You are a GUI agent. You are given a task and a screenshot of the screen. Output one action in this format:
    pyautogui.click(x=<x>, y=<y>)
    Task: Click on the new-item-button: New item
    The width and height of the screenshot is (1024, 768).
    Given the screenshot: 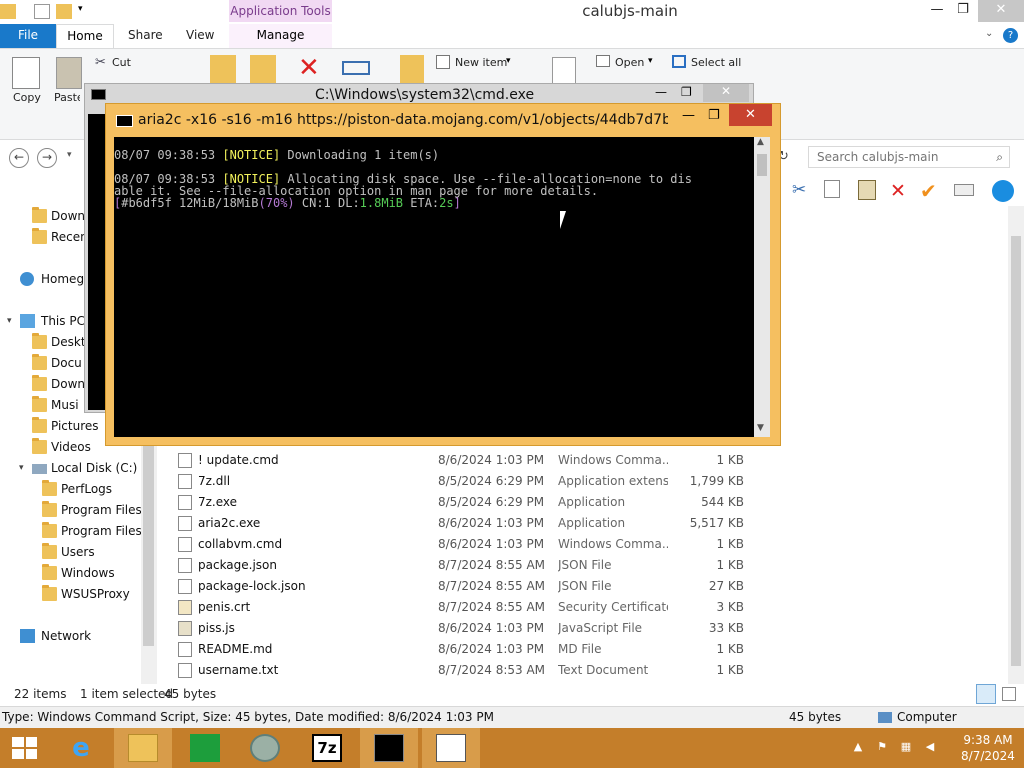 What is the action you would take?
    pyautogui.click(x=481, y=62)
    